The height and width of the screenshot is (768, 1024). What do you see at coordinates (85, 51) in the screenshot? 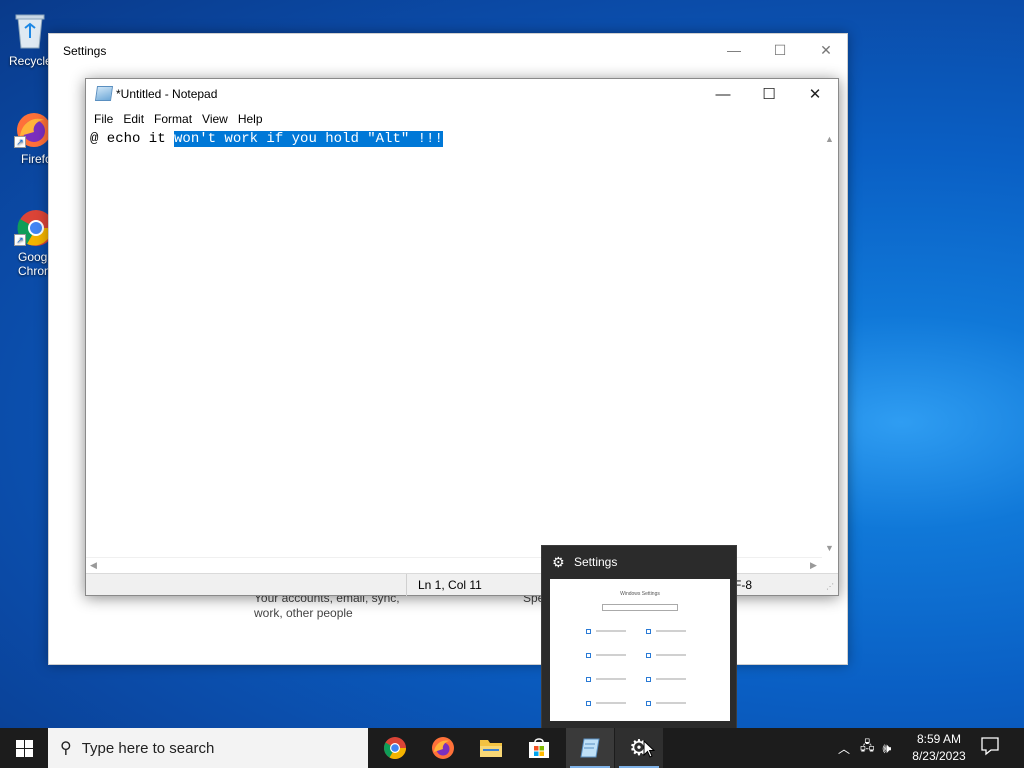
I see `settings-window-title: Settings` at bounding box center [85, 51].